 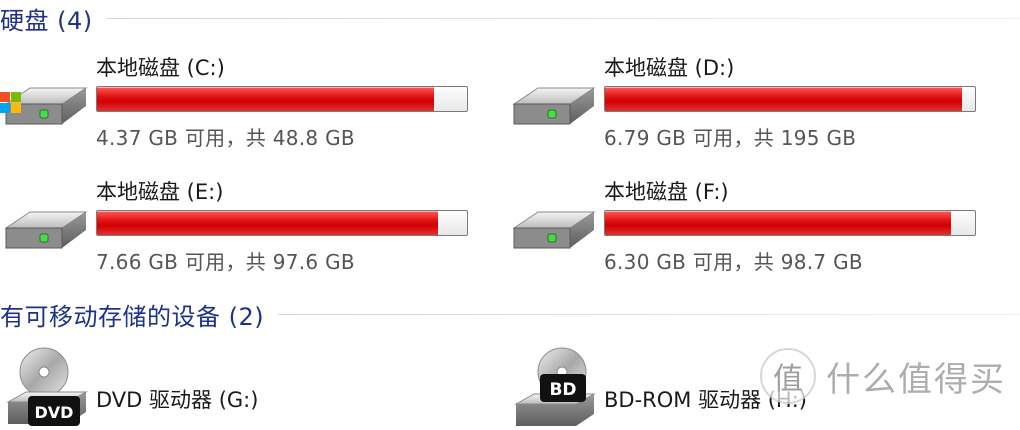 I want to click on bd-rom-drive-icon: BD, so click(x=553, y=386).